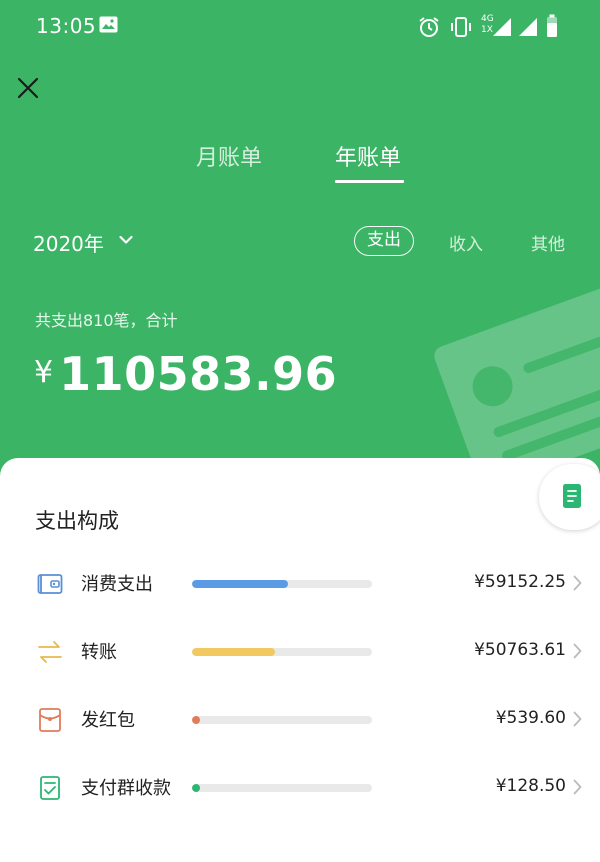 This screenshot has width=600, height=862. Describe the element at coordinates (126, 239) in the screenshot. I see `chevron-down-icon` at that location.